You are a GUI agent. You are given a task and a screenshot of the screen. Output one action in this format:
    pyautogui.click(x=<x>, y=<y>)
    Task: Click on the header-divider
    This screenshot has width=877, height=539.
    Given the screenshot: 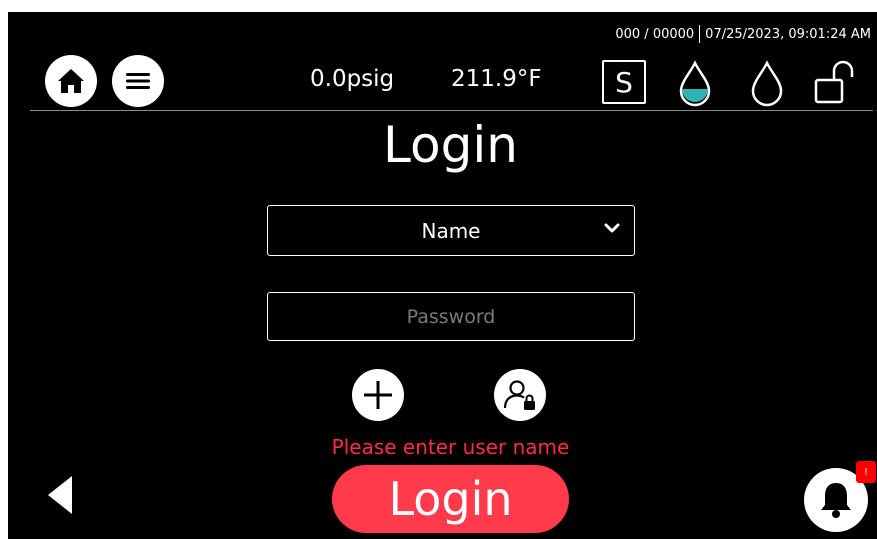 What is the action you would take?
    pyautogui.click(x=451, y=110)
    